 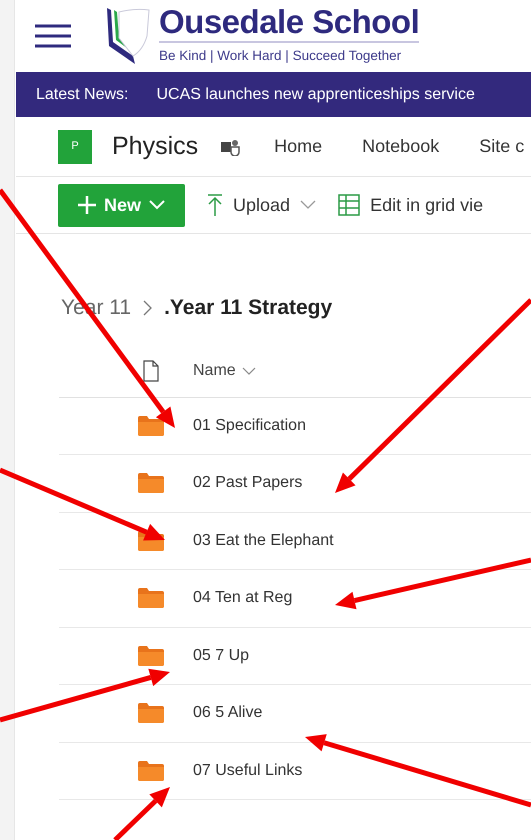 What do you see at coordinates (247, 770) in the screenshot?
I see `folder-name: 07 Useful Links` at bounding box center [247, 770].